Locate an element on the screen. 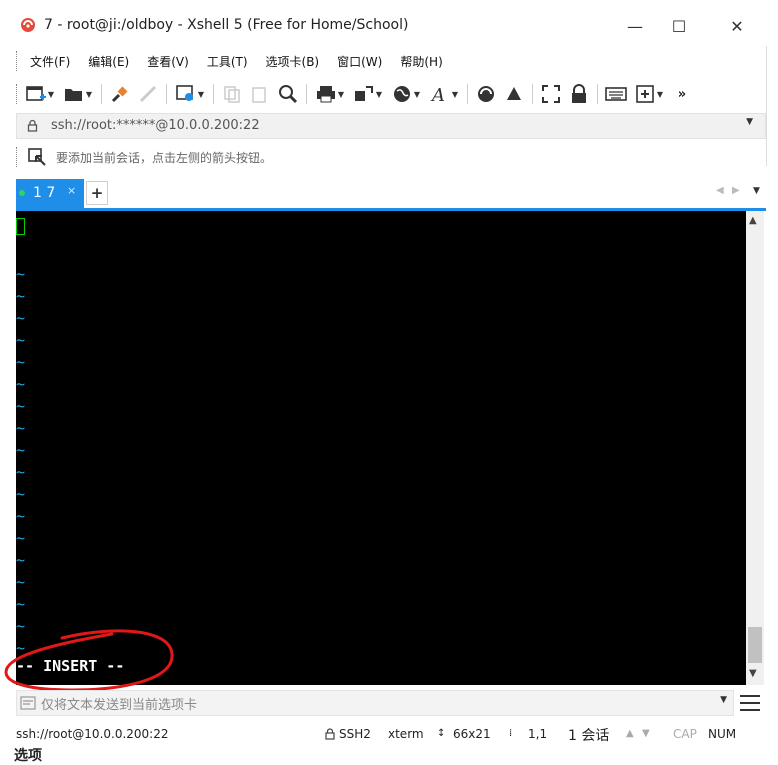  status-size: 66x21 is located at coordinates (472, 734).